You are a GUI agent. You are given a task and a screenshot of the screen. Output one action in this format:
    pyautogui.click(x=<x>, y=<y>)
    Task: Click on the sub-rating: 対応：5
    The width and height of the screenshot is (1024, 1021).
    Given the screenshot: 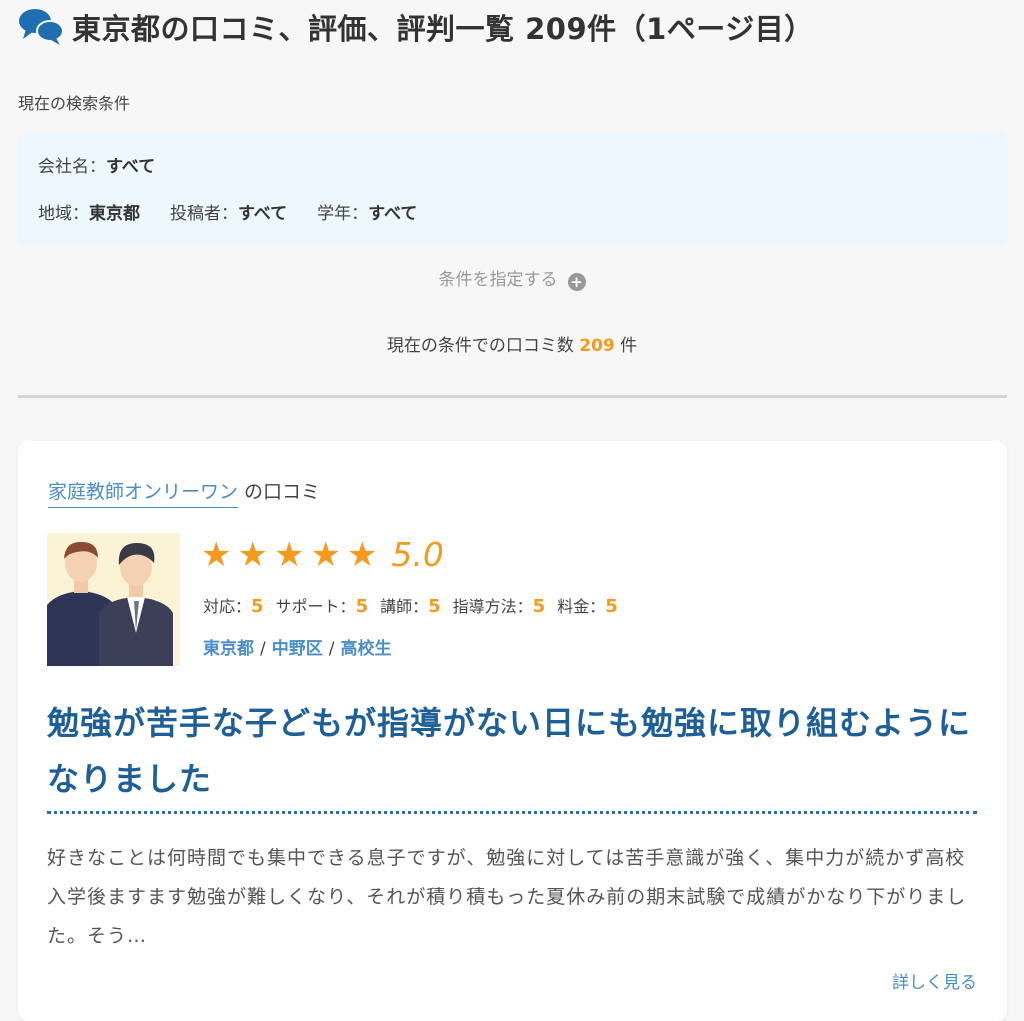 What is the action you would take?
    pyautogui.click(x=233, y=605)
    